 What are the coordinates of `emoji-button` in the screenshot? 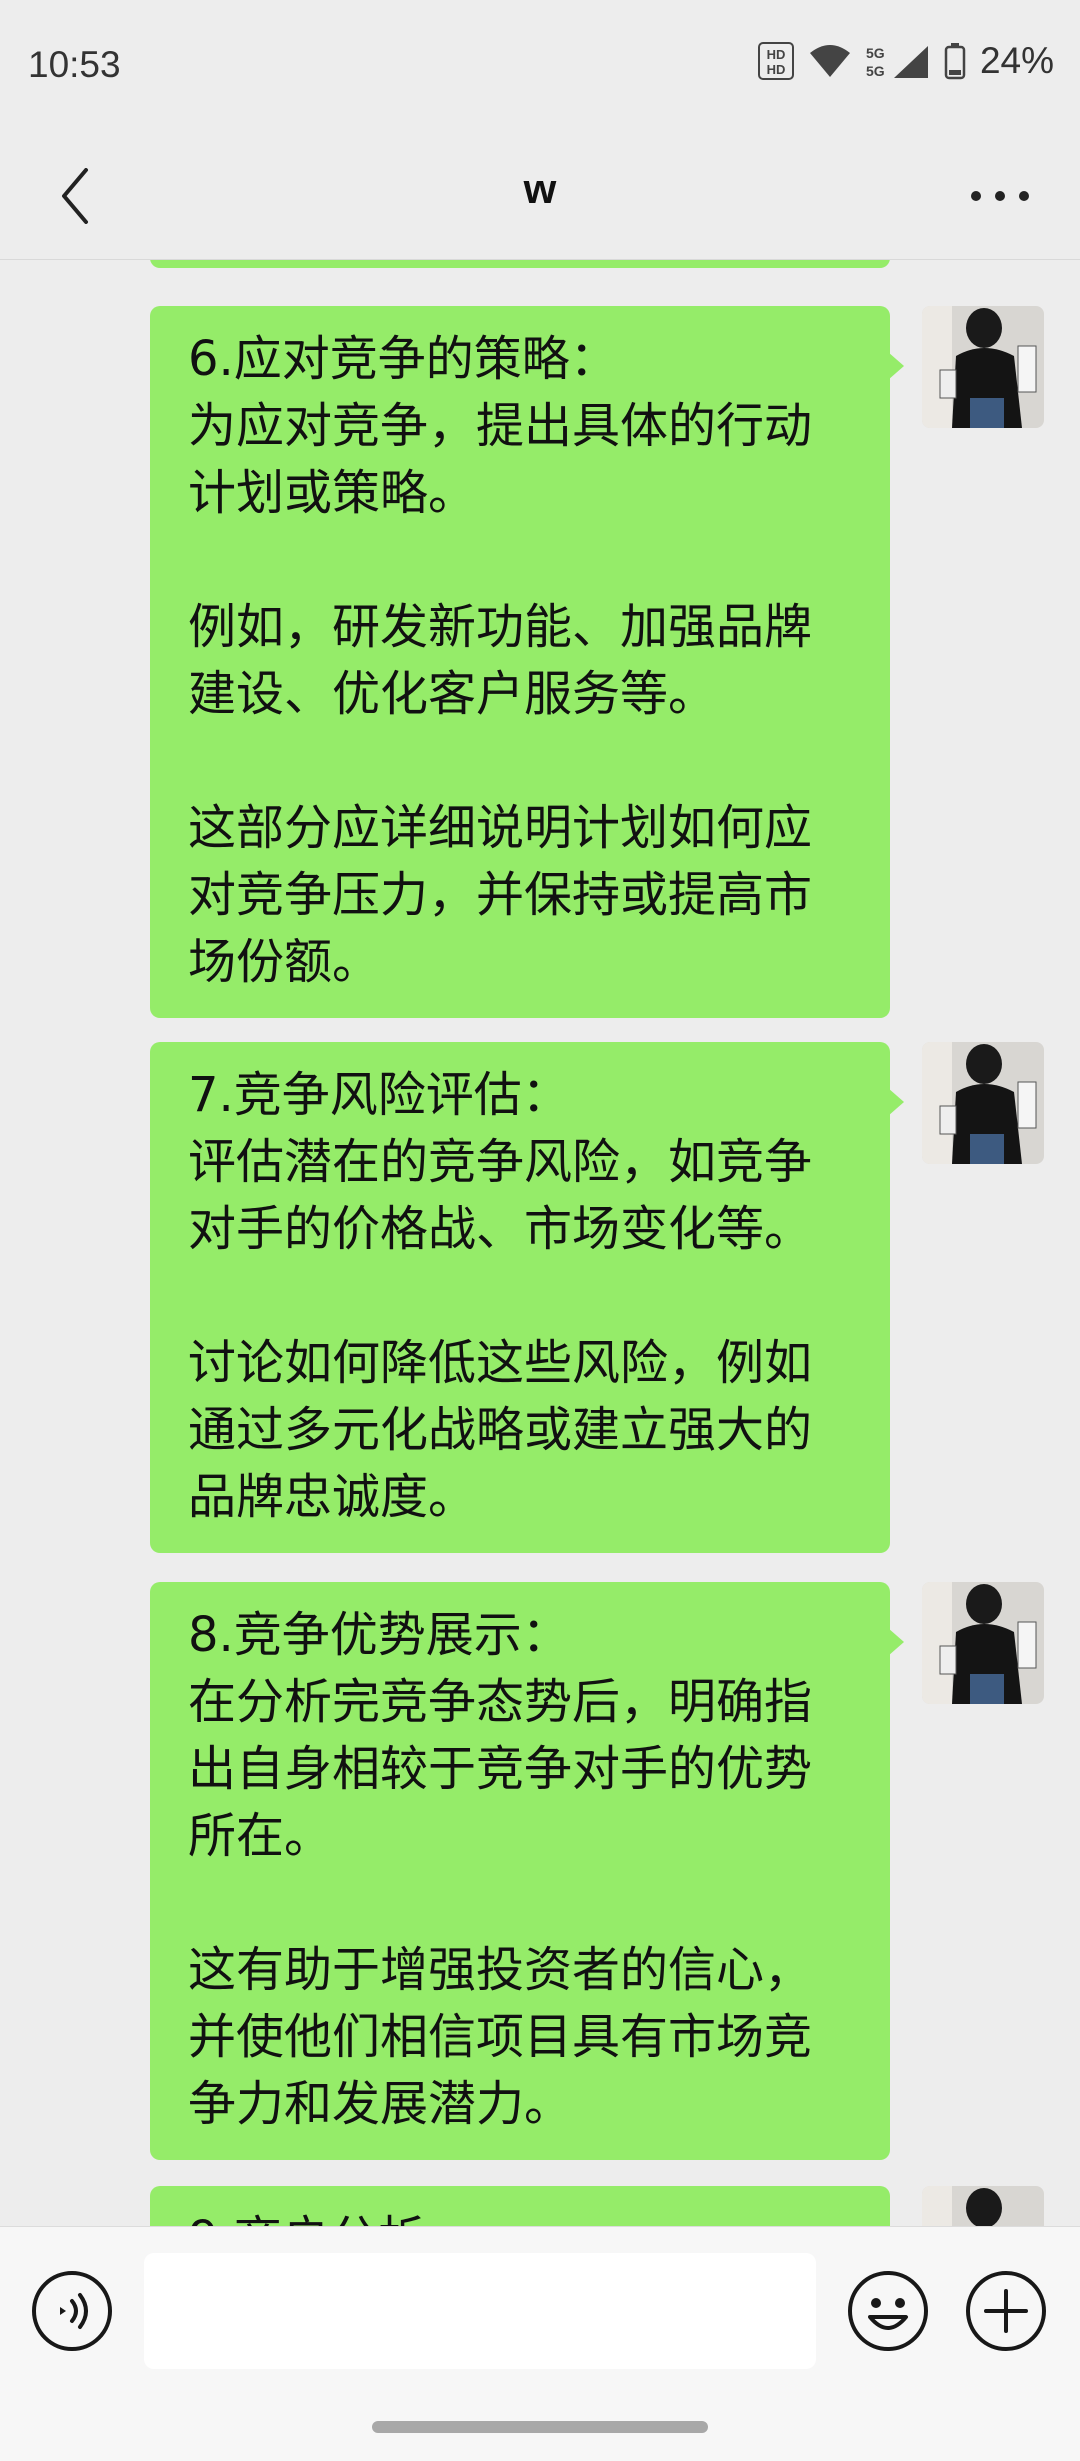 It's located at (888, 2311).